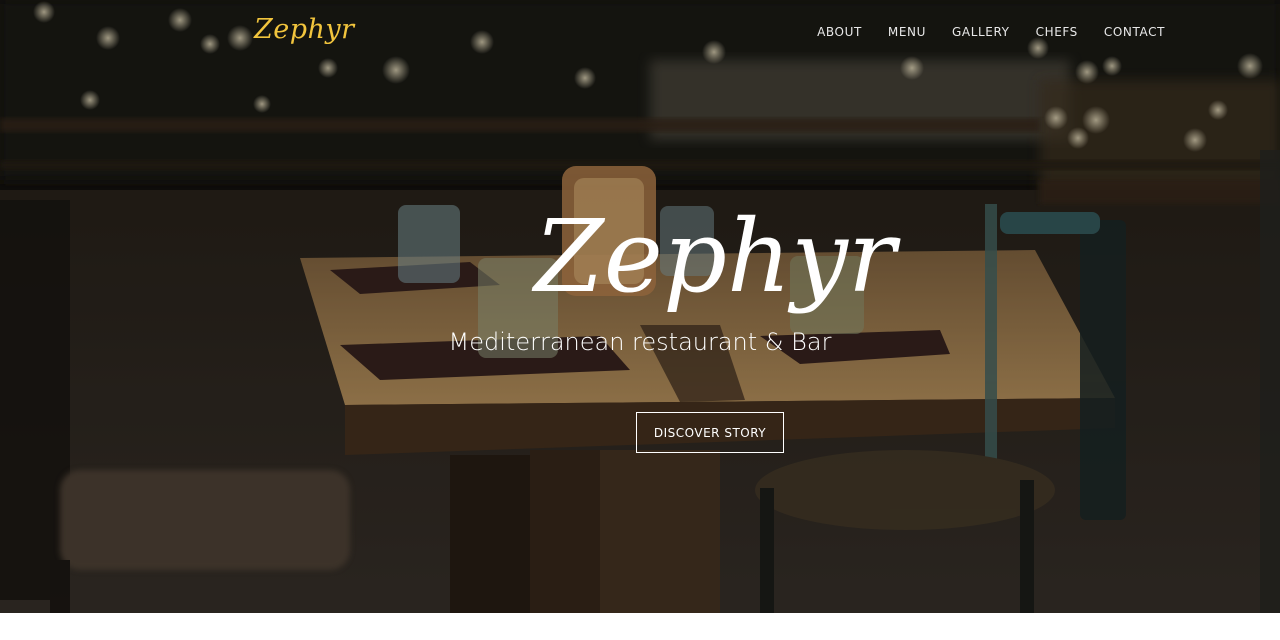 The height and width of the screenshot is (640, 1280). Describe the element at coordinates (839, 32) in the screenshot. I see `nav-link-about: ABOUT` at that location.